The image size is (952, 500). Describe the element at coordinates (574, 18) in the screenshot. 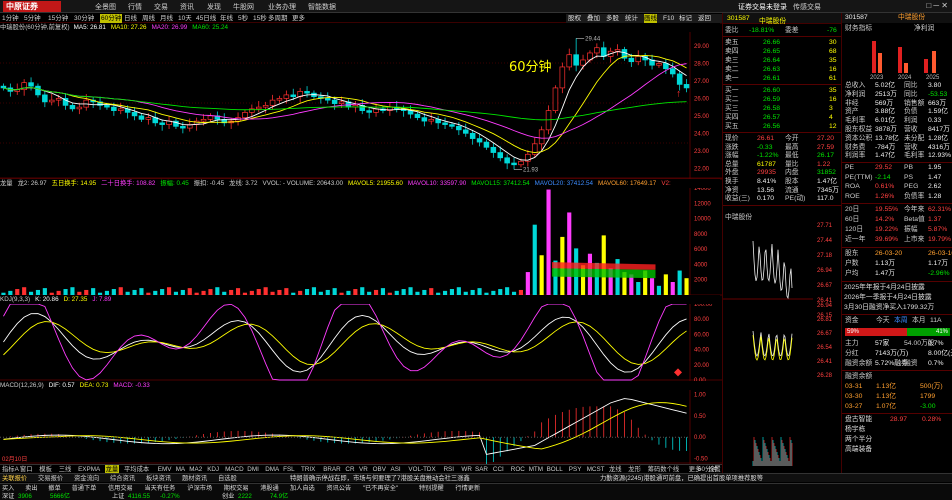

I see `tool-0: 股权` at that location.